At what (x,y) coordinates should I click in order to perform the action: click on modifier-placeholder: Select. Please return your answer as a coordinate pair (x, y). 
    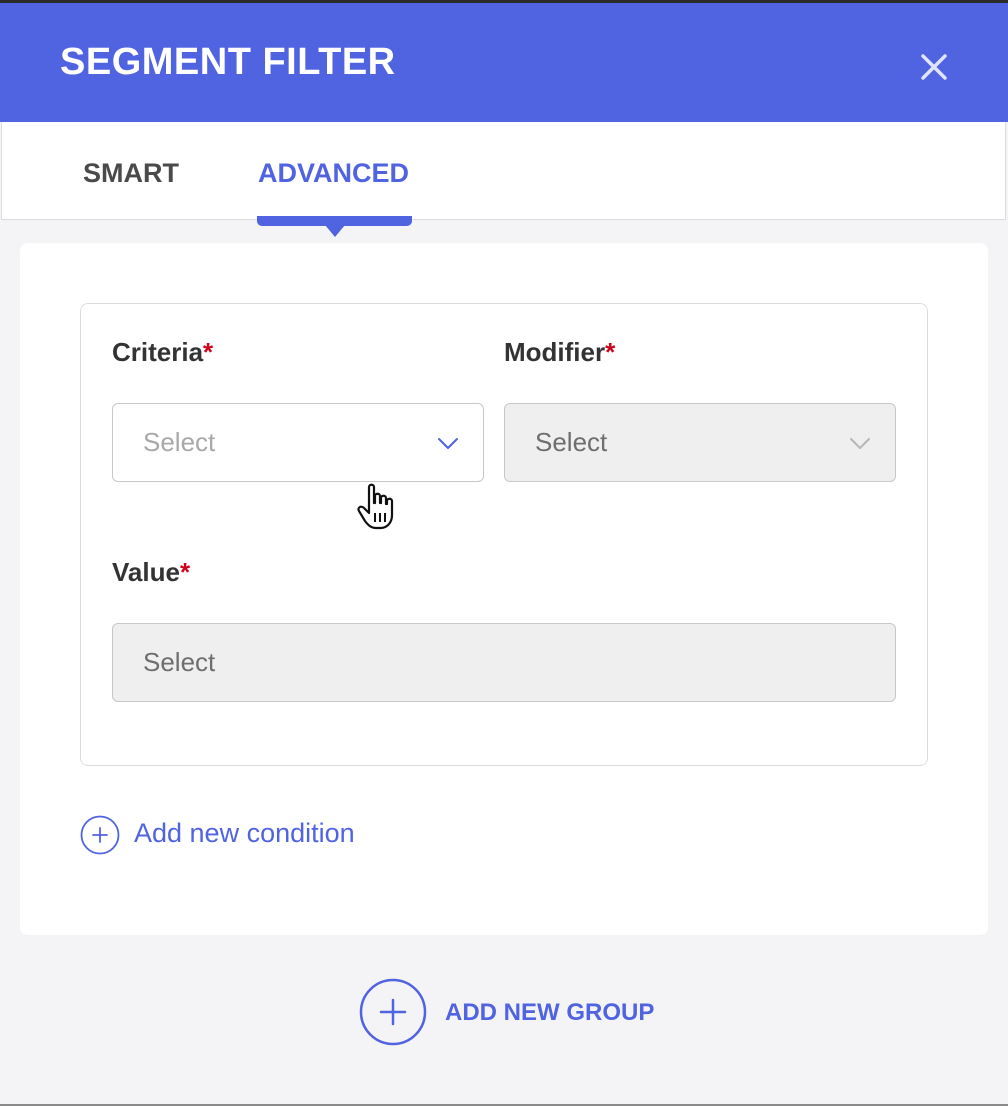
    Looking at the image, I should click on (571, 442).